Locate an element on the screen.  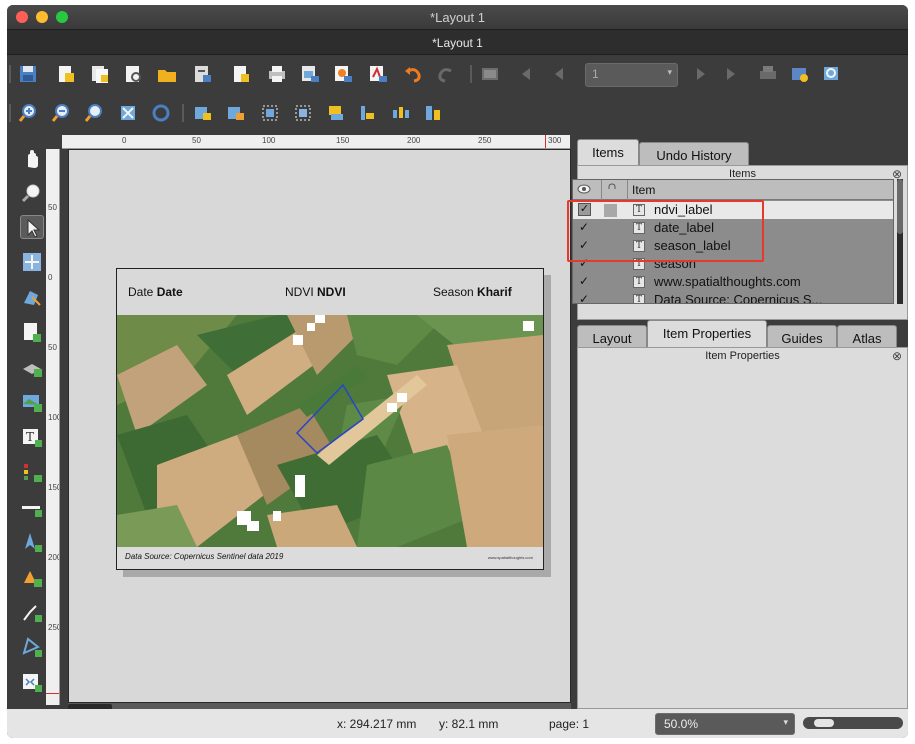
distribute-icon is located at coordinates (401, 113).